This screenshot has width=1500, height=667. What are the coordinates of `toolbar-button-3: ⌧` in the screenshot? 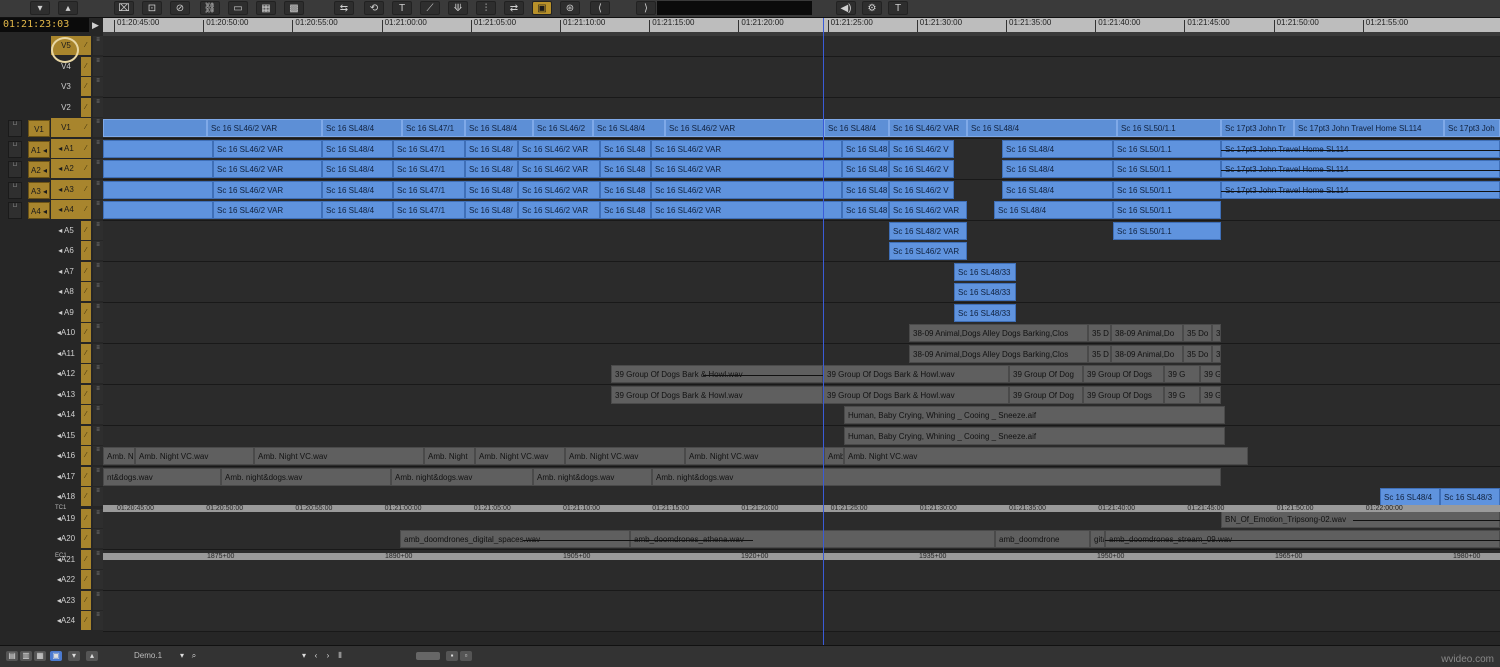 It's located at (124, 8).